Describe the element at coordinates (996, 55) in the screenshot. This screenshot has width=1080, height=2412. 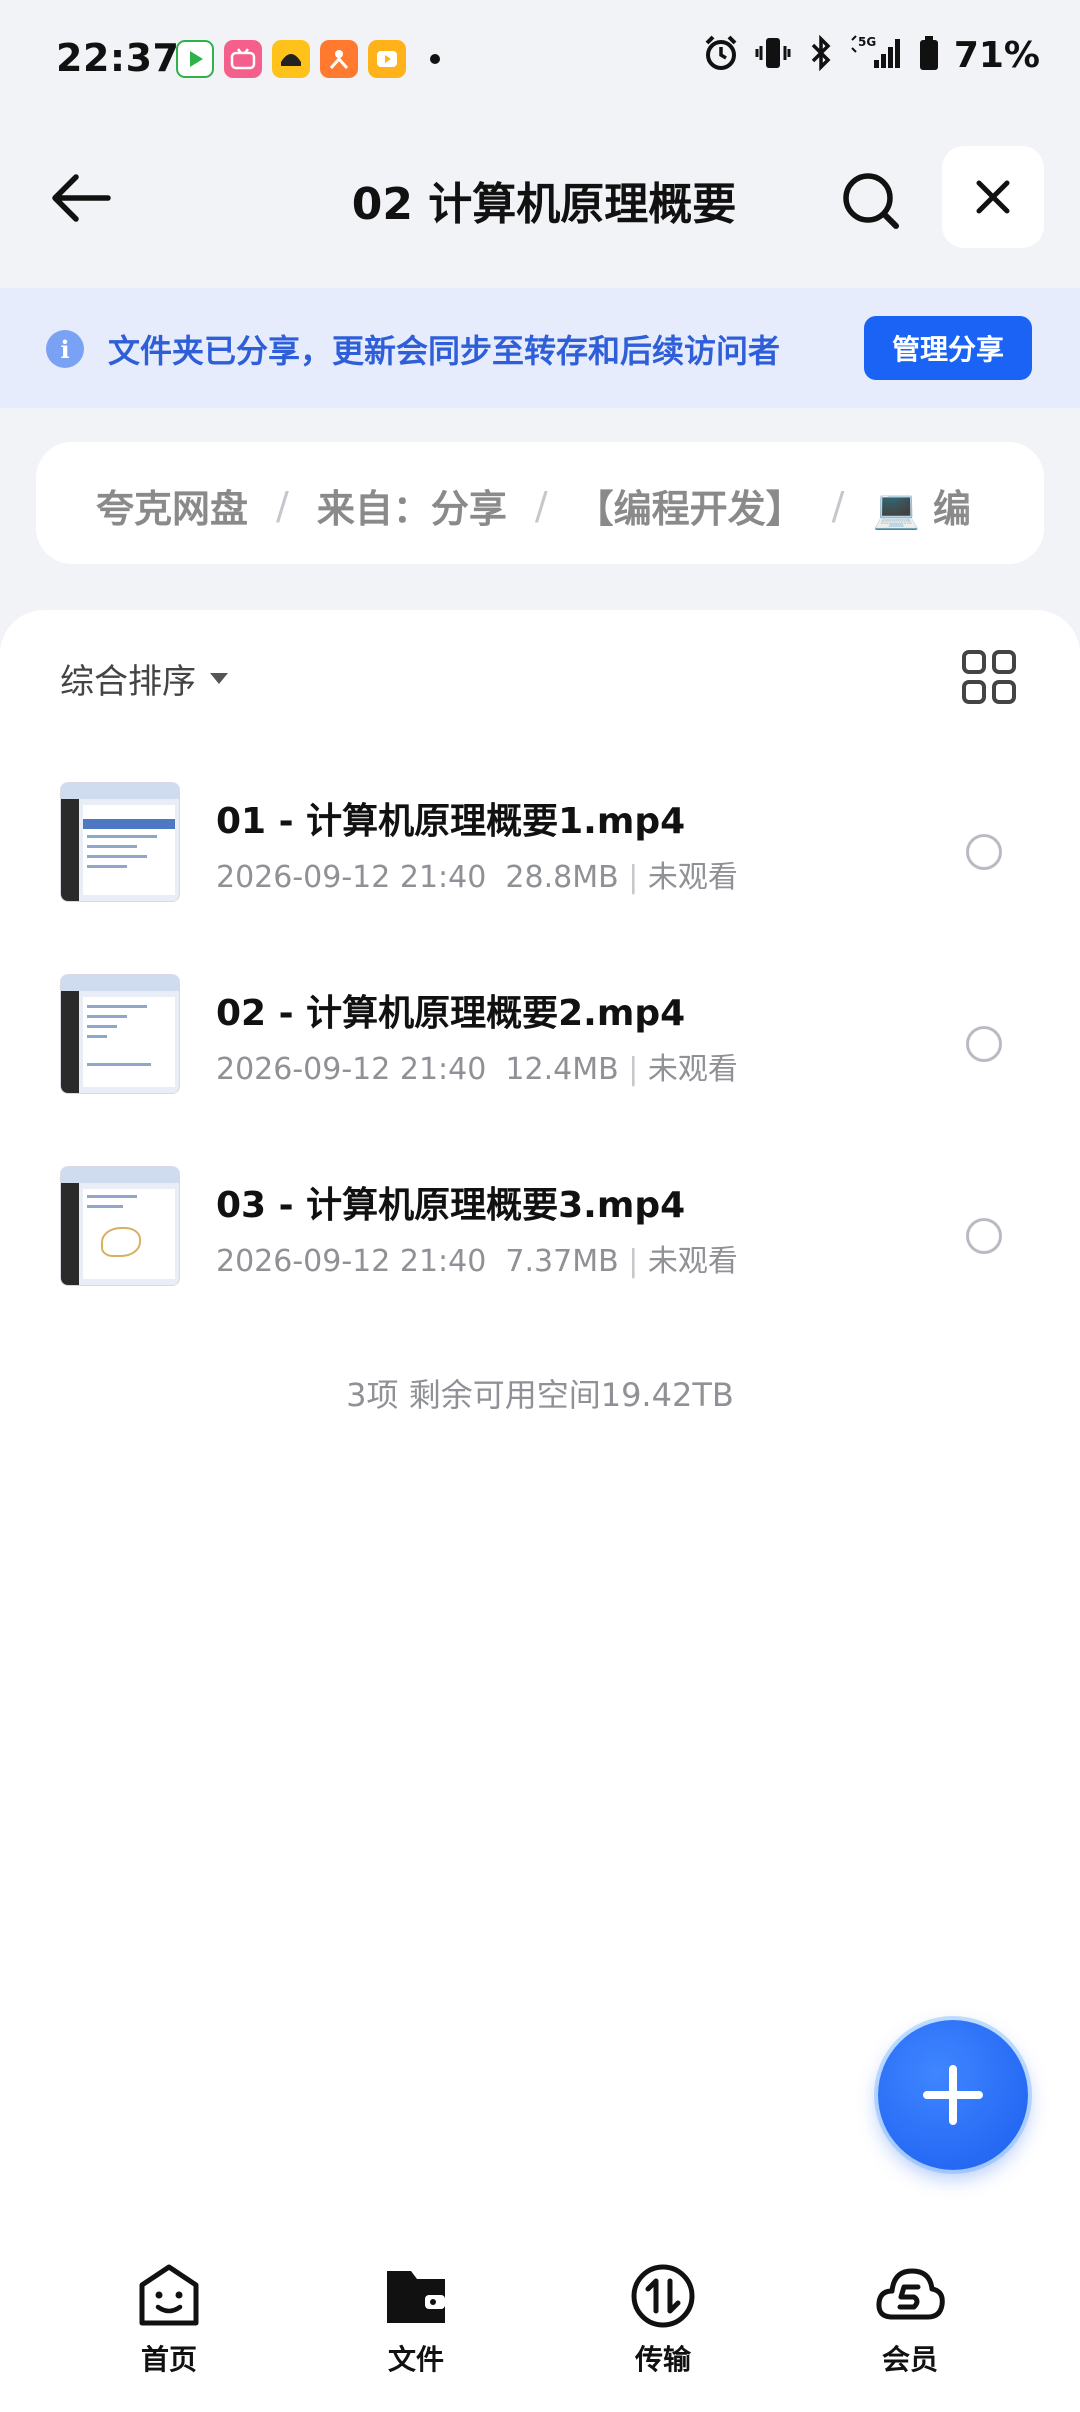
I see `battery-percent: 71%` at that location.